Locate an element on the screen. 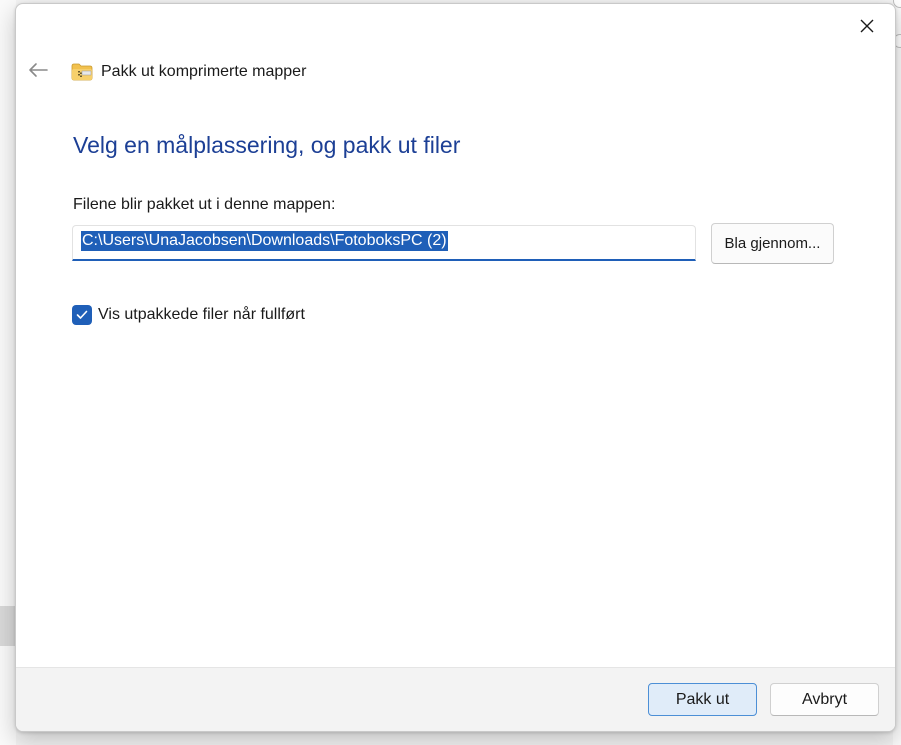 The height and width of the screenshot is (745, 901). arrow-left-icon is located at coordinates (38, 70).